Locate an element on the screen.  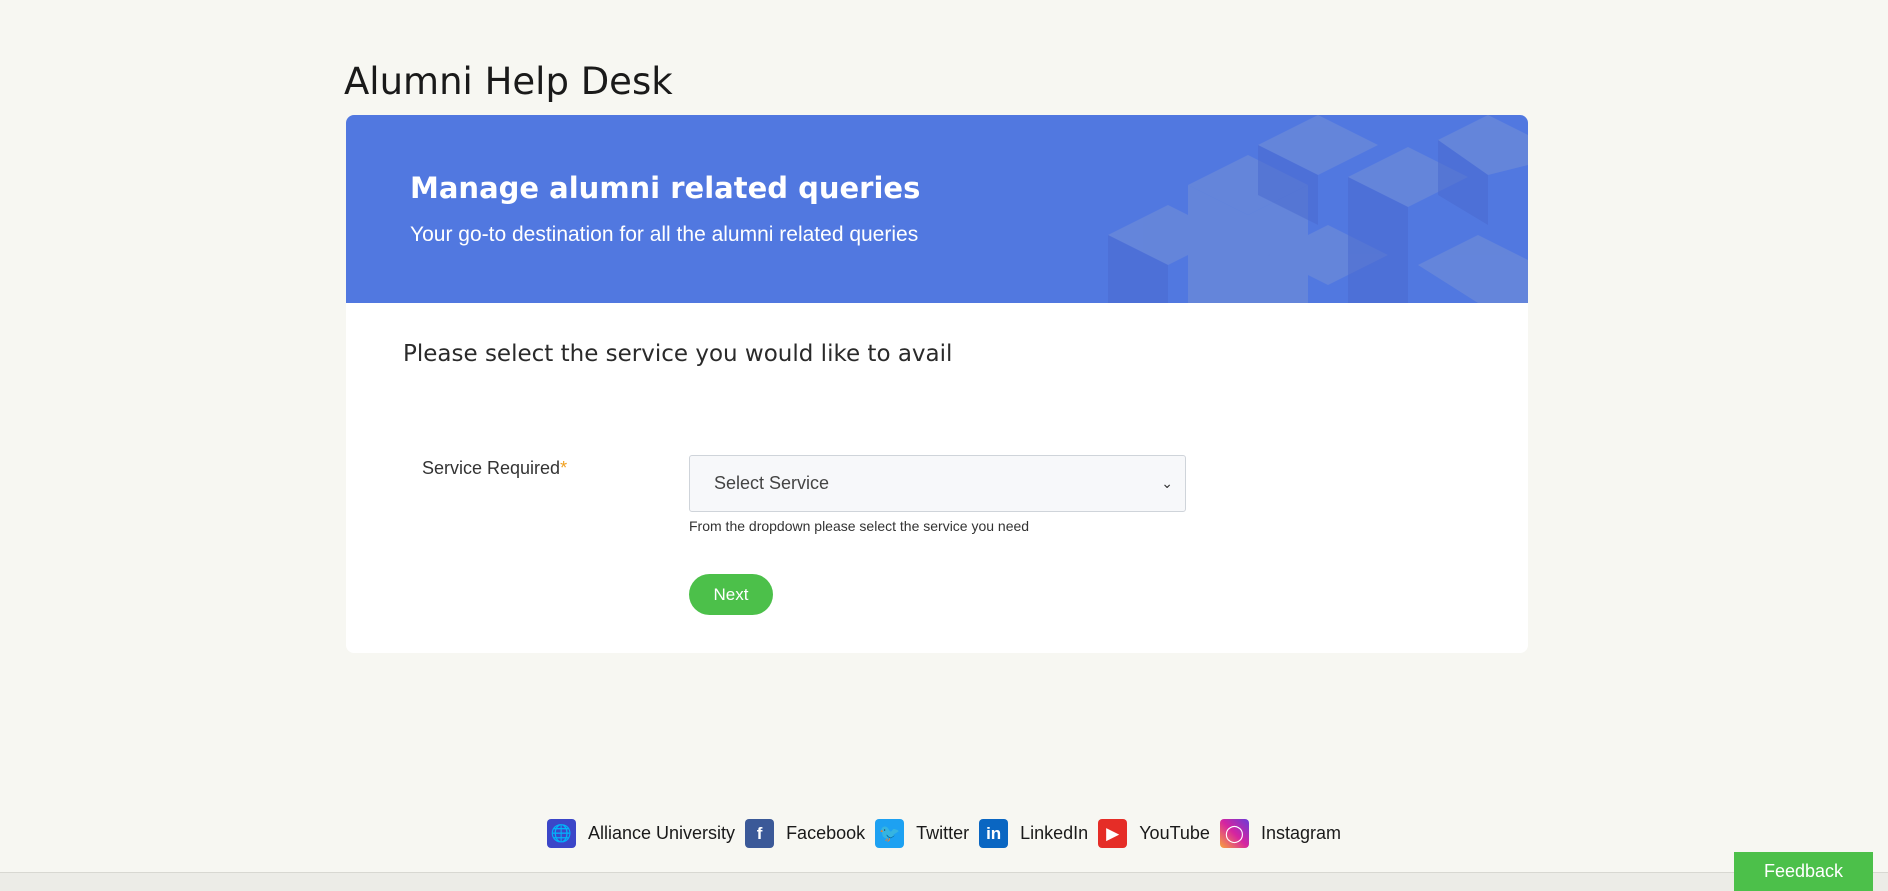
youtube-icon: ▶ is located at coordinates (1113, 833).